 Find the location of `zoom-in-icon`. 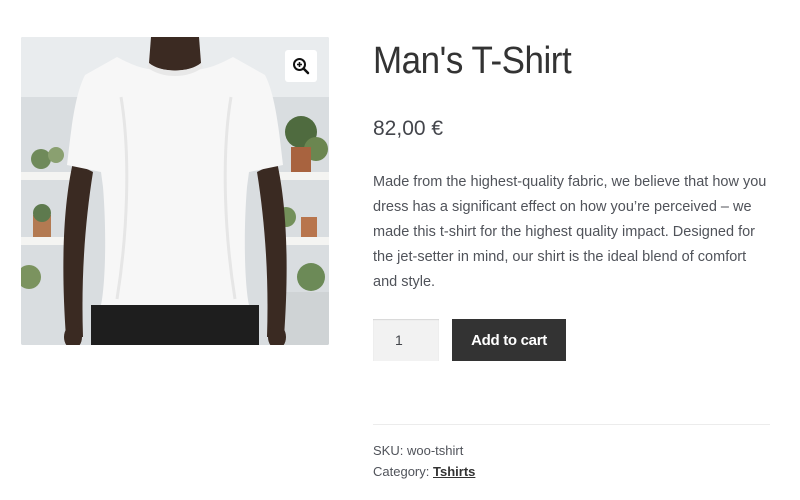

zoom-in-icon is located at coordinates (301, 66).